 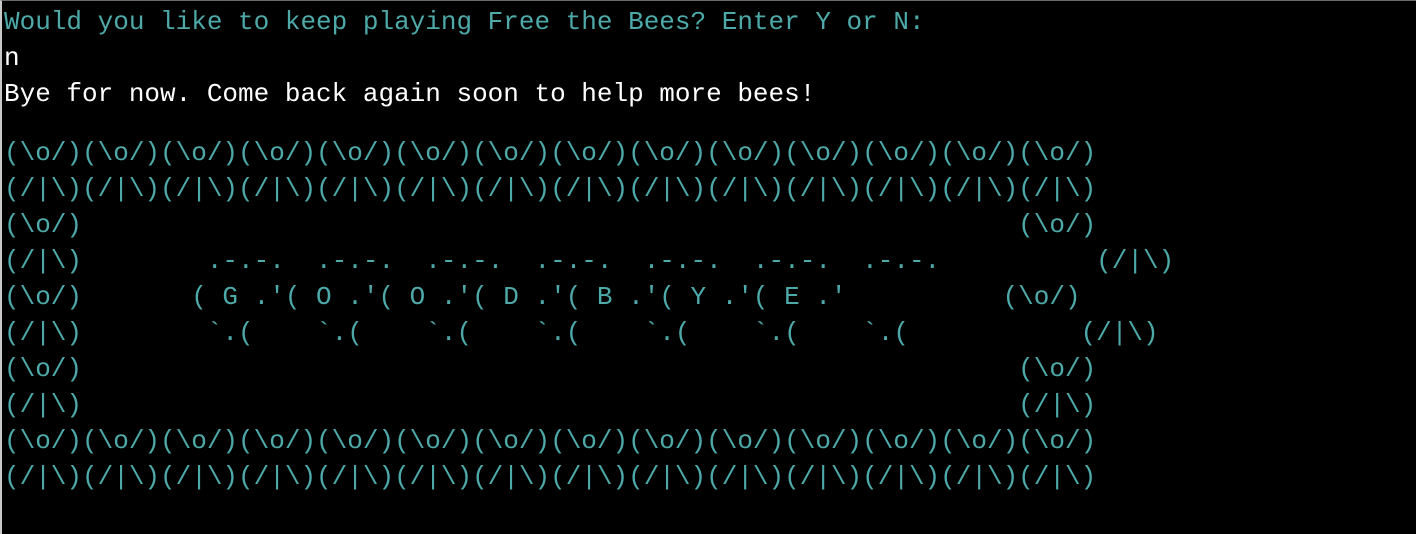 What do you see at coordinates (12, 58) in the screenshot?
I see `user-input-echo: n` at bounding box center [12, 58].